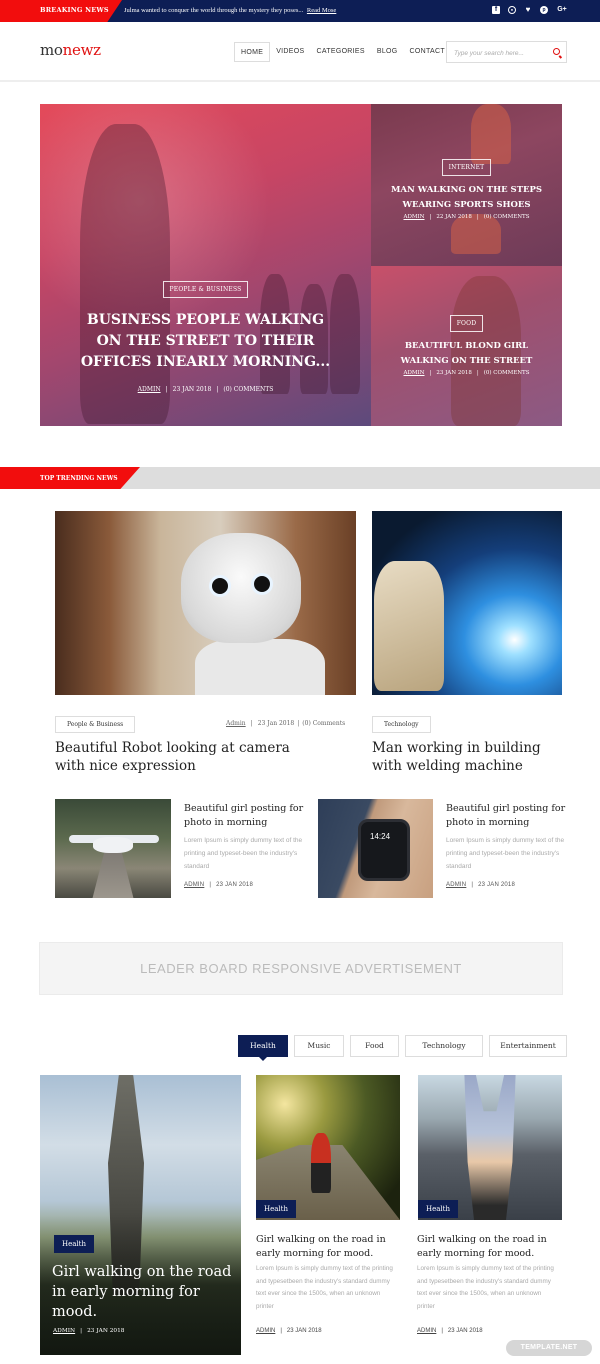 The image size is (600, 1364). What do you see at coordinates (490, 1147) in the screenshot?
I see `stretching-image` at bounding box center [490, 1147].